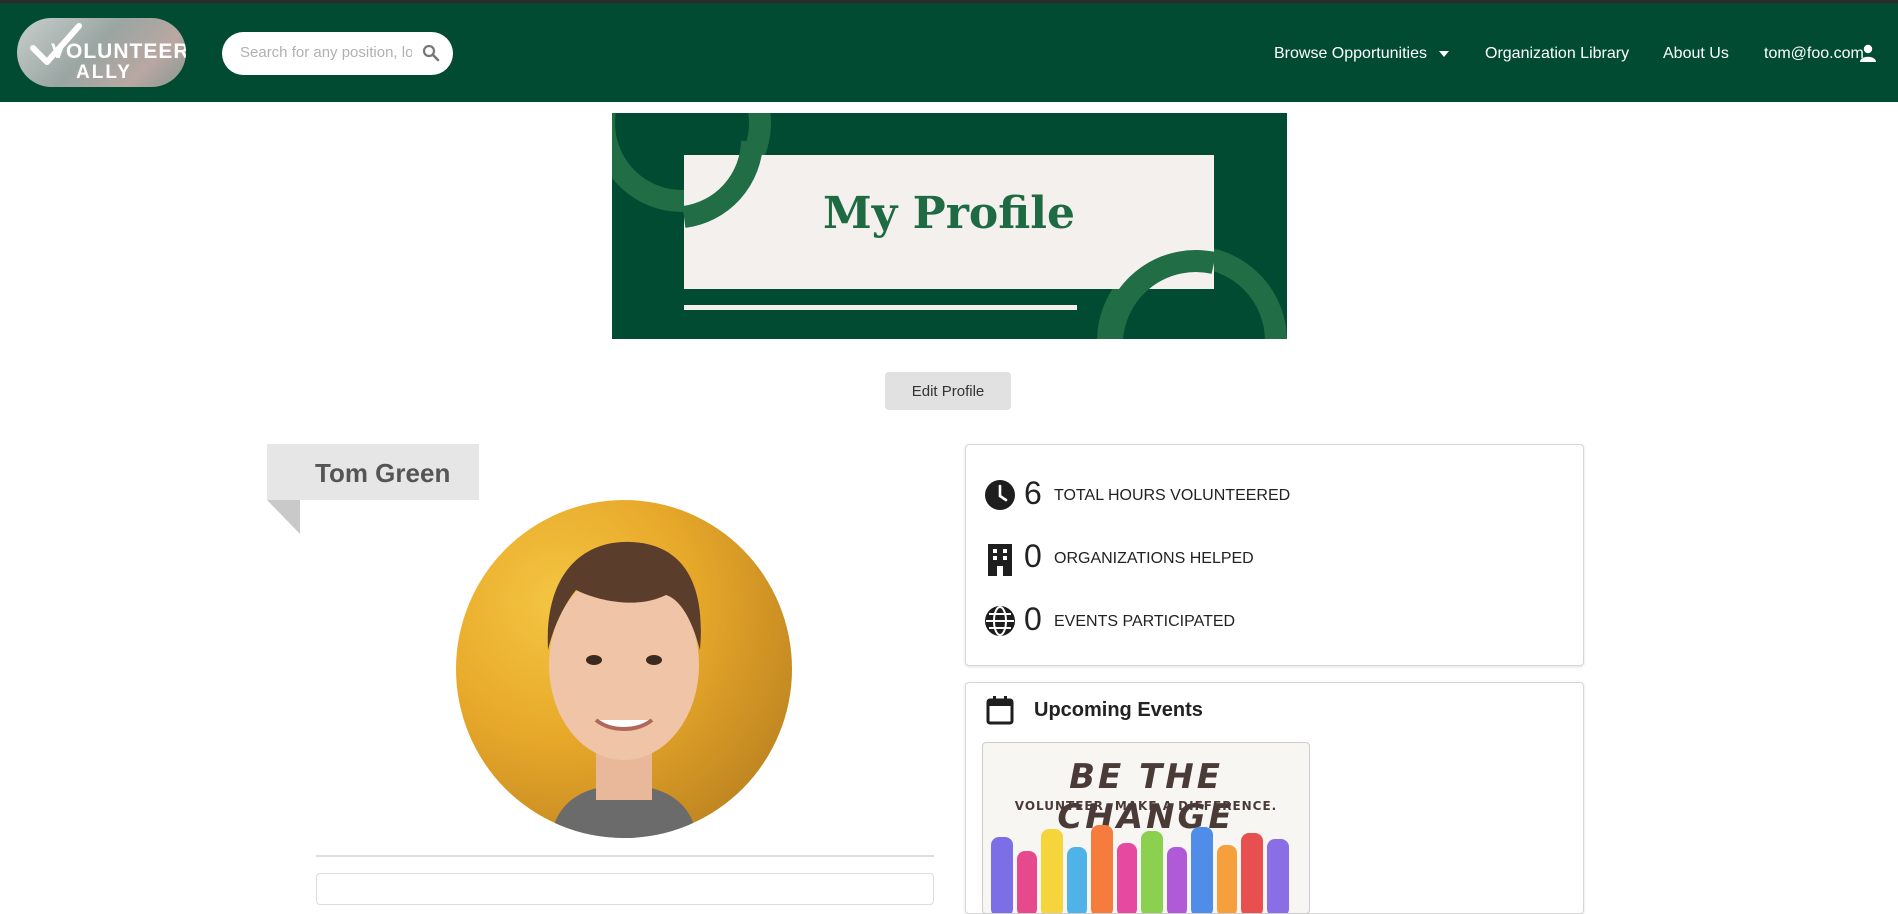 The width and height of the screenshot is (1898, 914). I want to click on profile-name: Tom Green, so click(383, 473).